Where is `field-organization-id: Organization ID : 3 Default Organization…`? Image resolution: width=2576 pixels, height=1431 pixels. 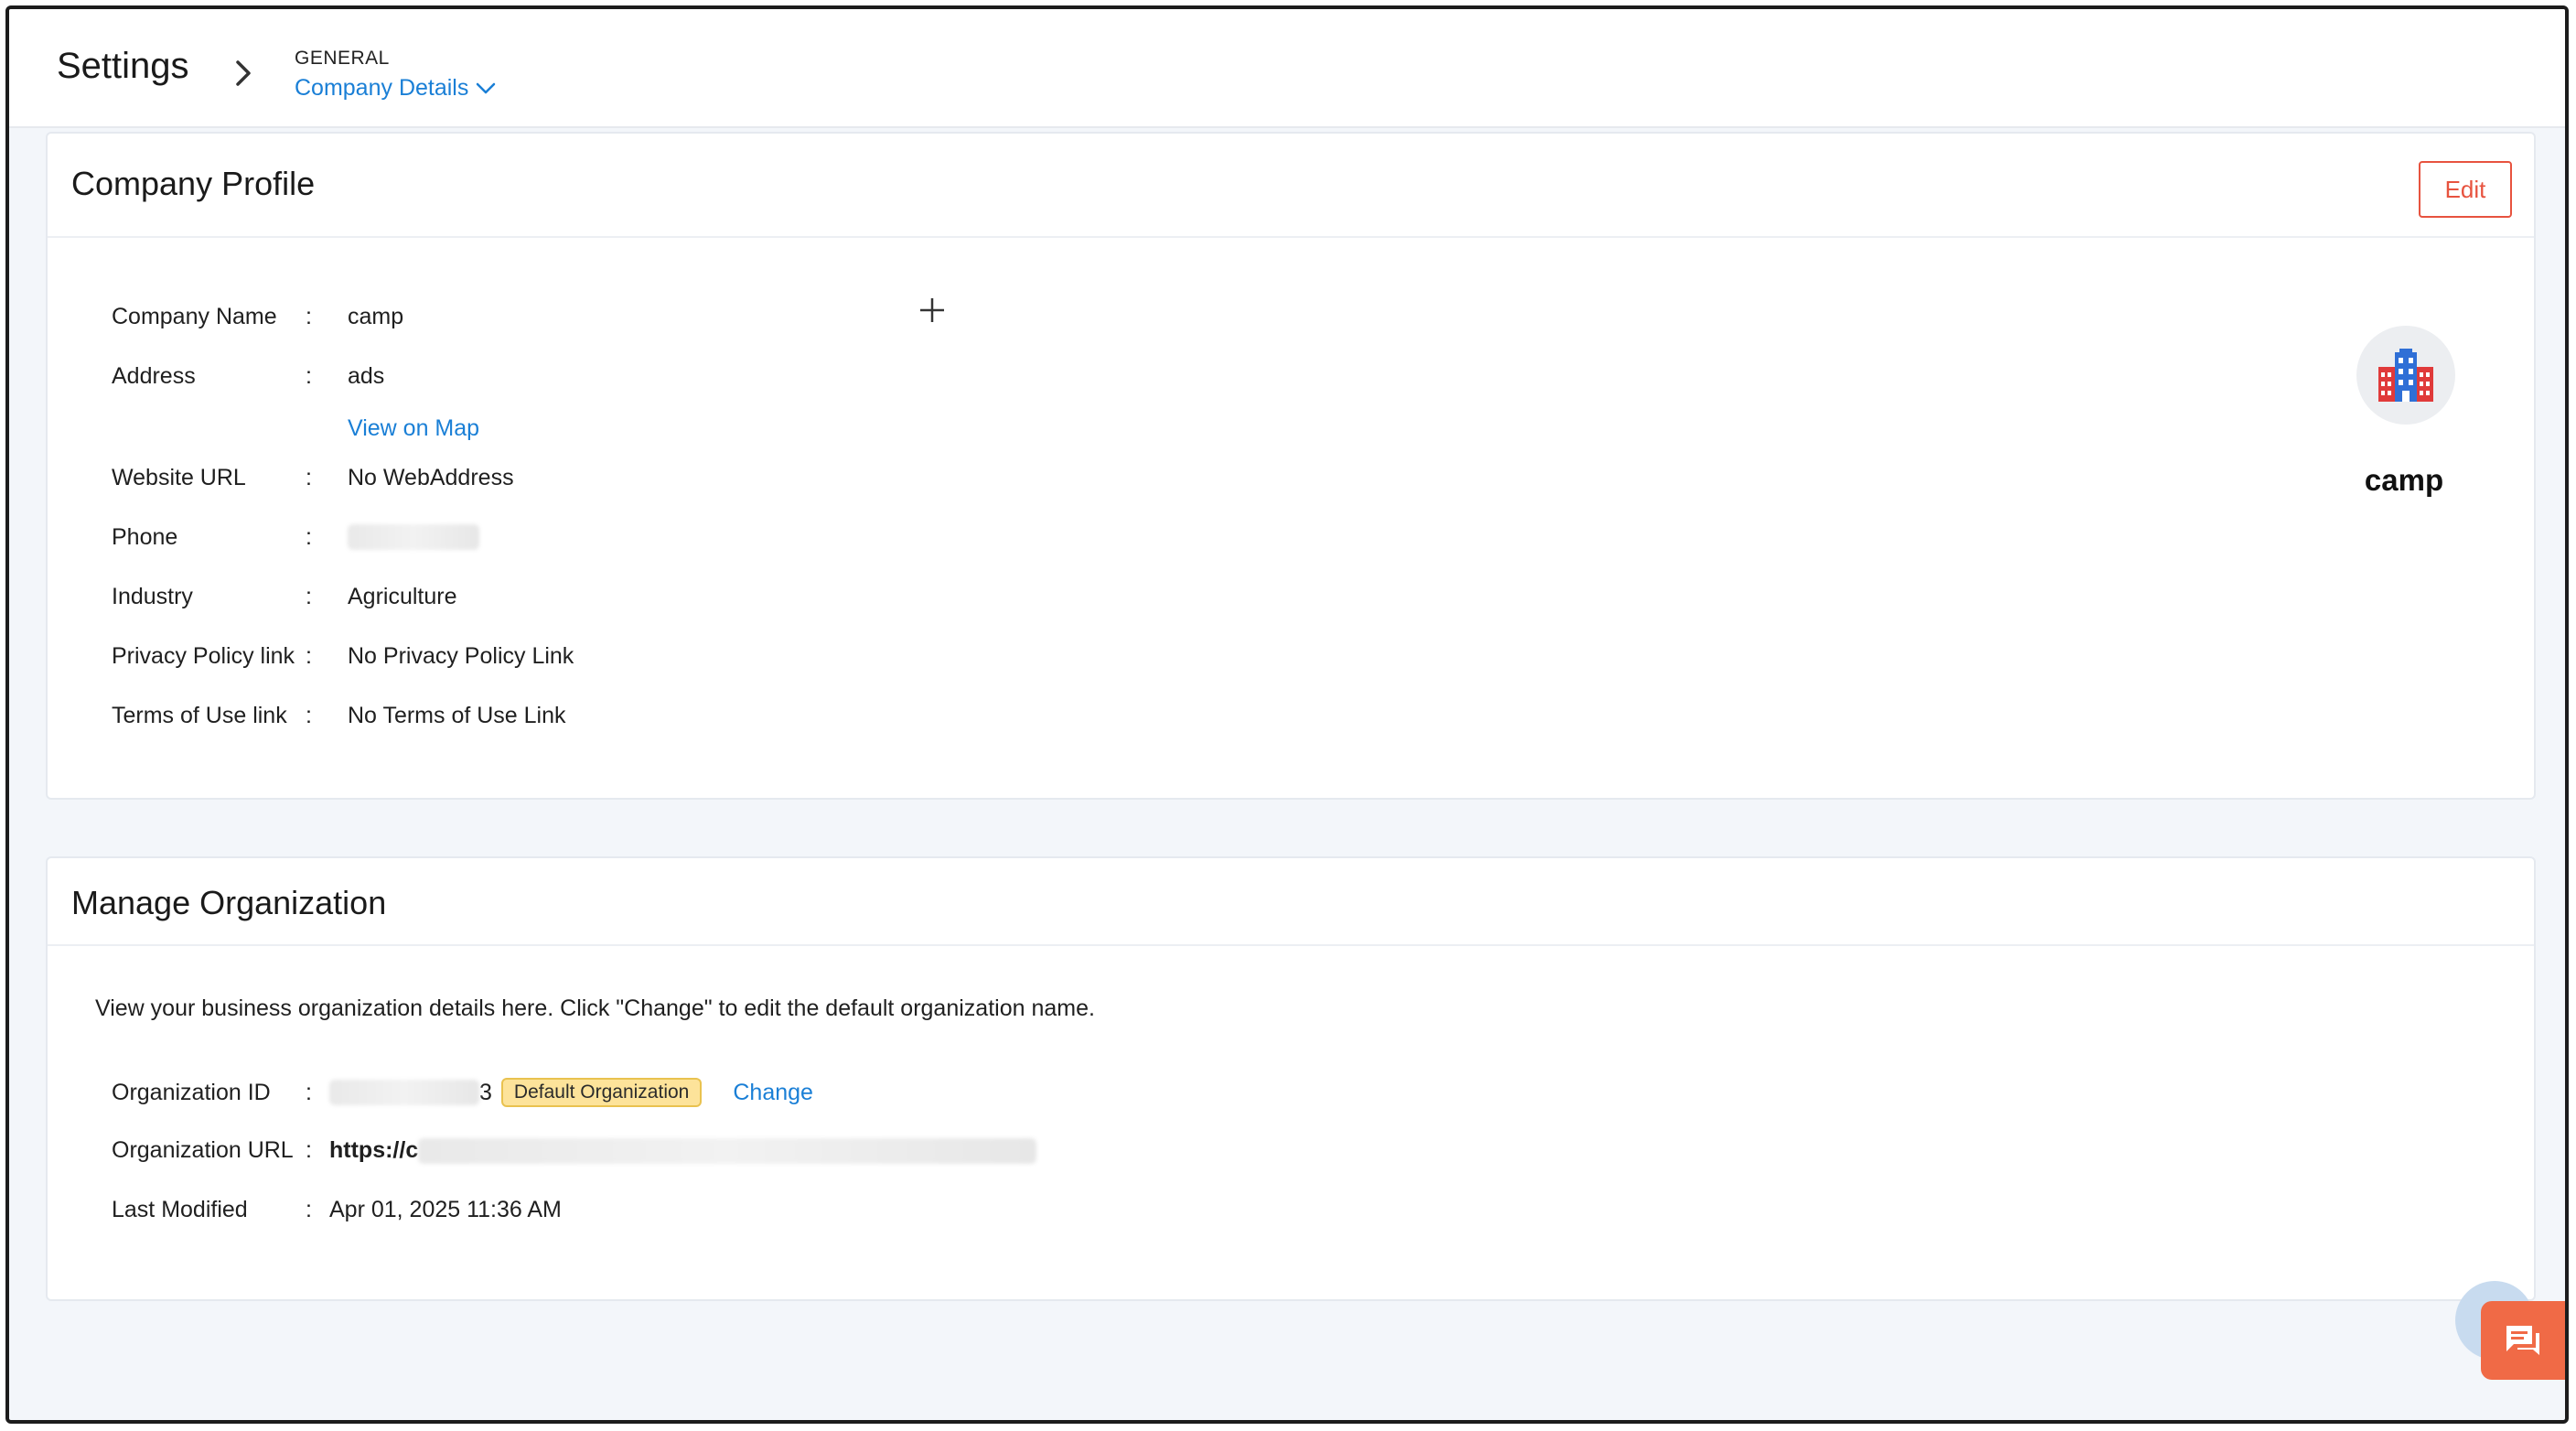 field-organization-id: Organization ID : 3 Default Organization… is located at coordinates (463, 1093).